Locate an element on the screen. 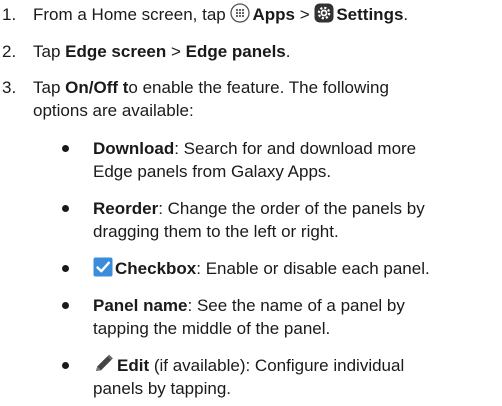  option-term: Checkbox is located at coordinates (156, 268).